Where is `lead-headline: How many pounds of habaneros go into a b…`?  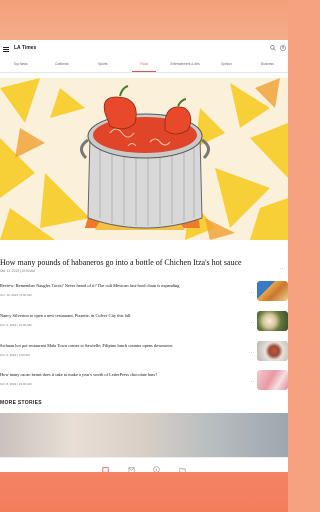 lead-headline: How many pounds of habaneros go into a b… is located at coordinates (144, 262).